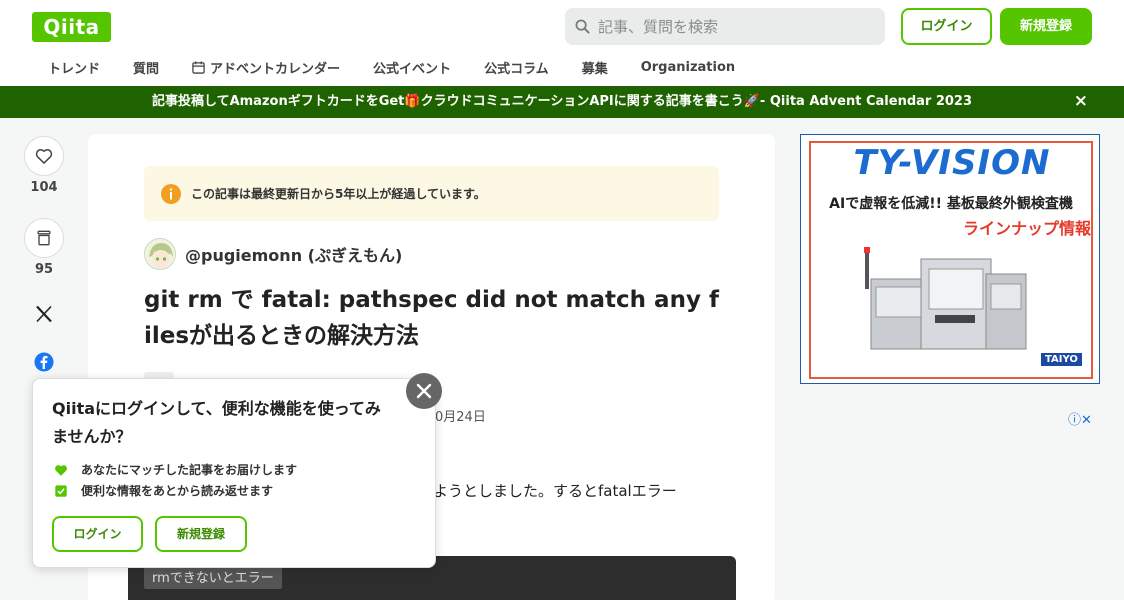  What do you see at coordinates (44, 187) in the screenshot?
I see `like-count: 104` at bounding box center [44, 187].